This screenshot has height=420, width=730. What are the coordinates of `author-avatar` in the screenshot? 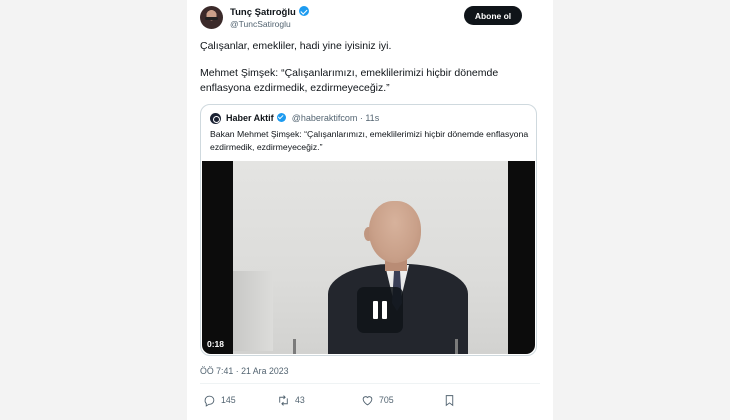 It's located at (211, 17).